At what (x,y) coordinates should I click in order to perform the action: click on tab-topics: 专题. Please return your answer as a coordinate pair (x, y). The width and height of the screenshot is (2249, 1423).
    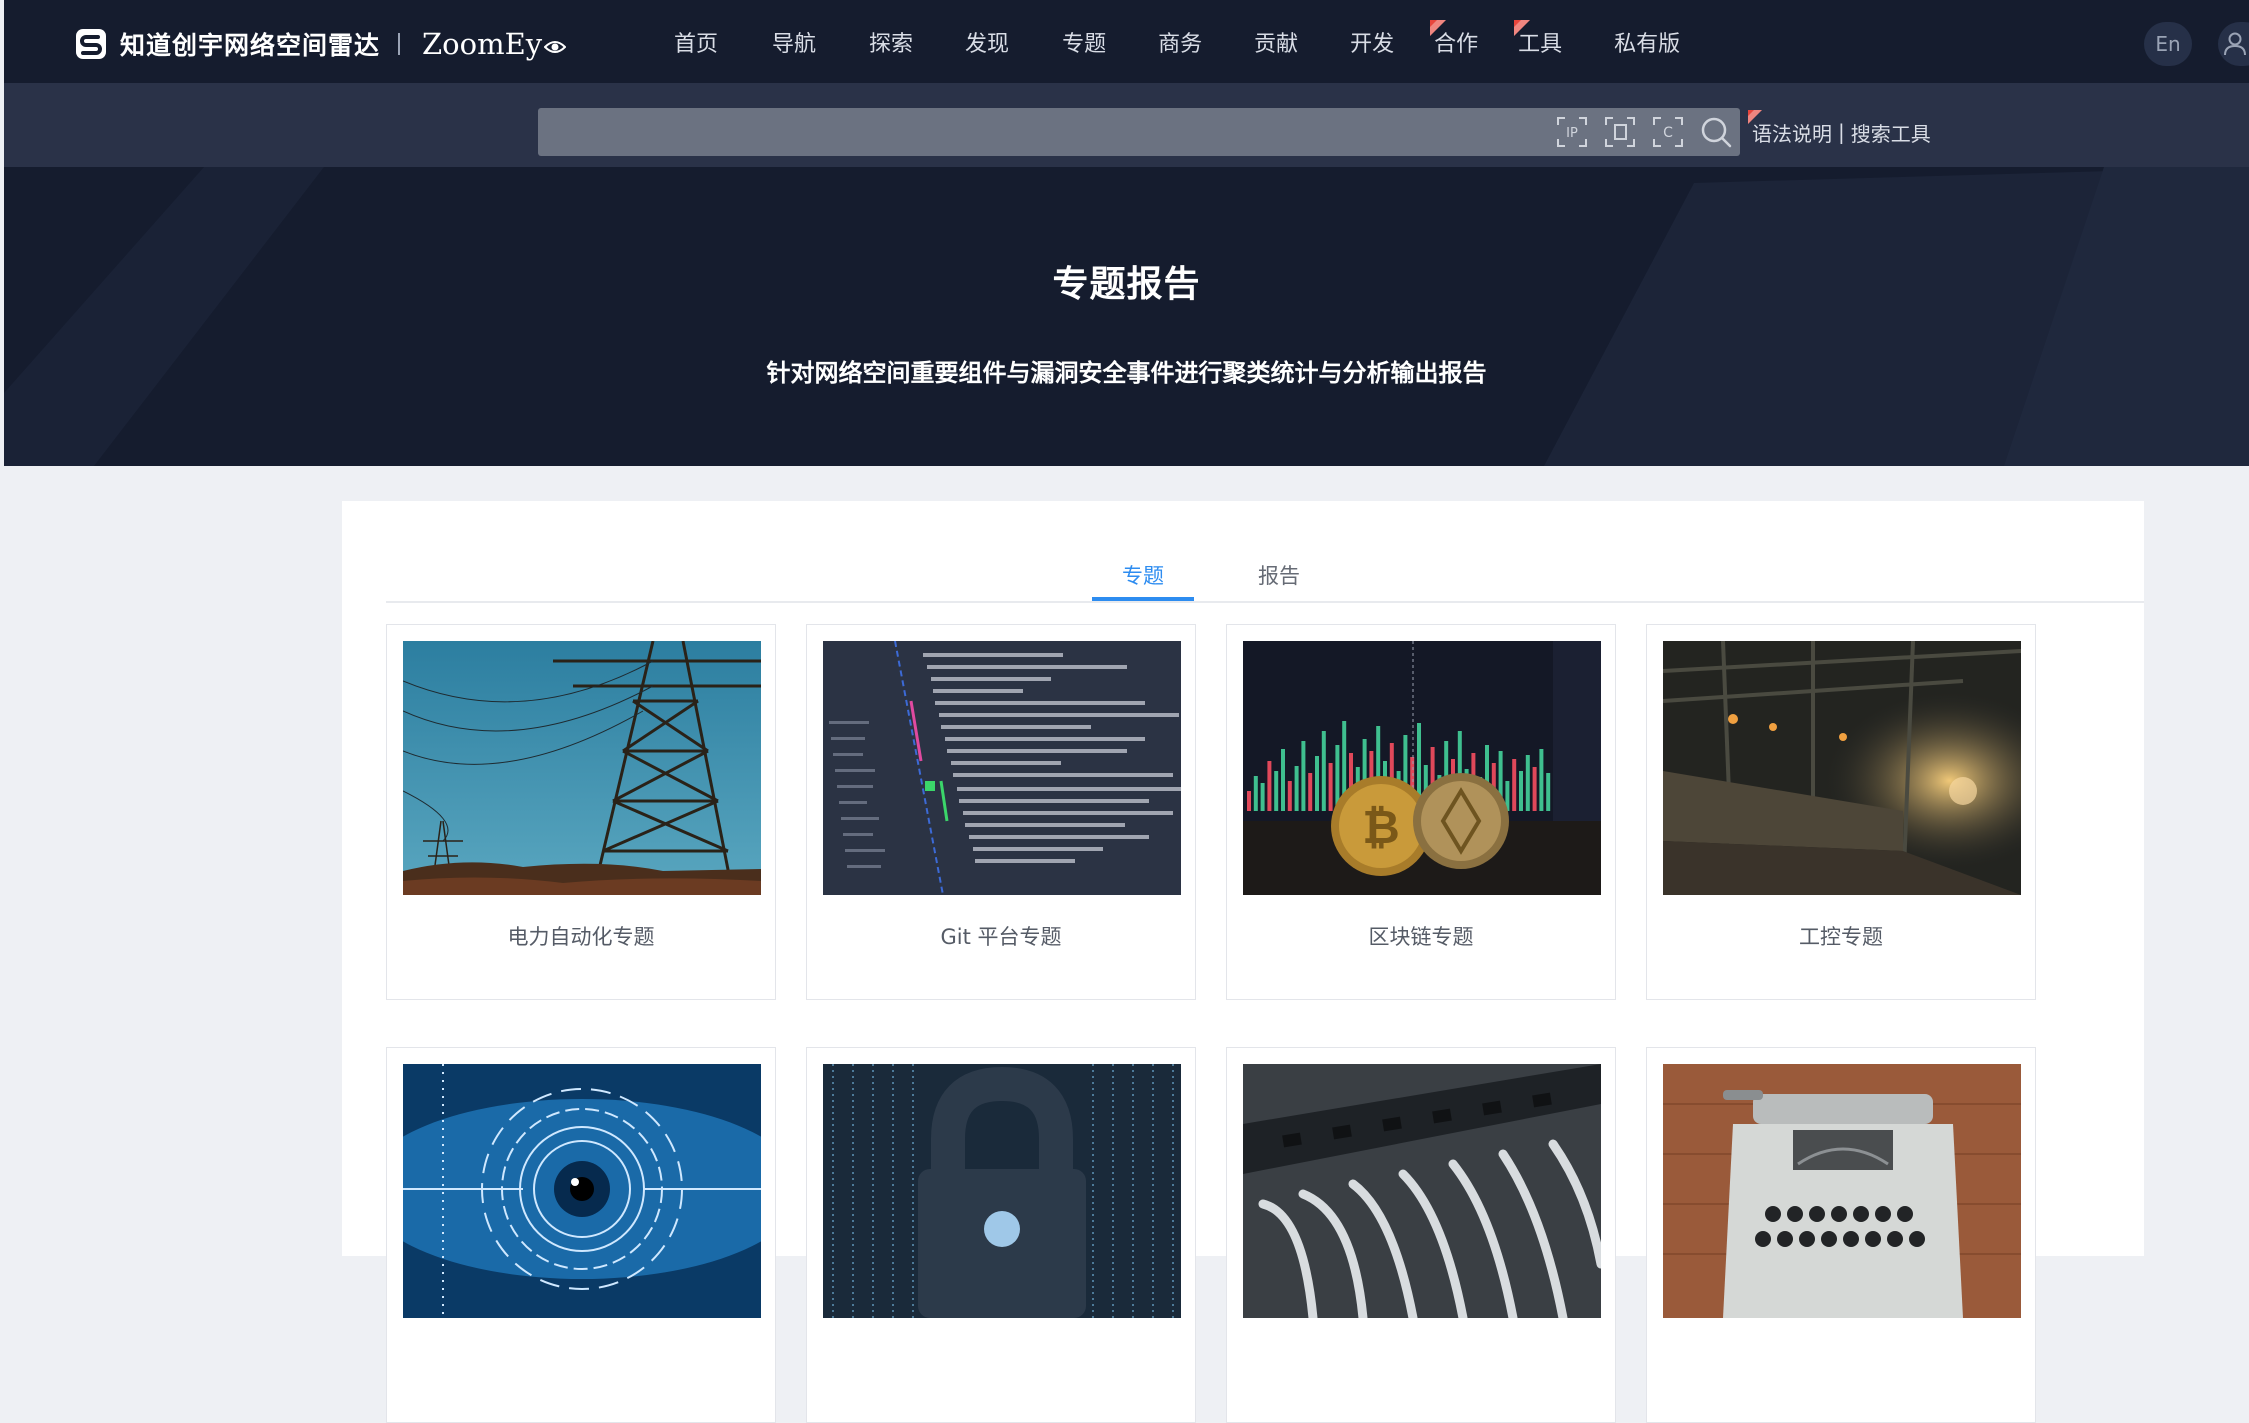
    Looking at the image, I should click on (1143, 579).